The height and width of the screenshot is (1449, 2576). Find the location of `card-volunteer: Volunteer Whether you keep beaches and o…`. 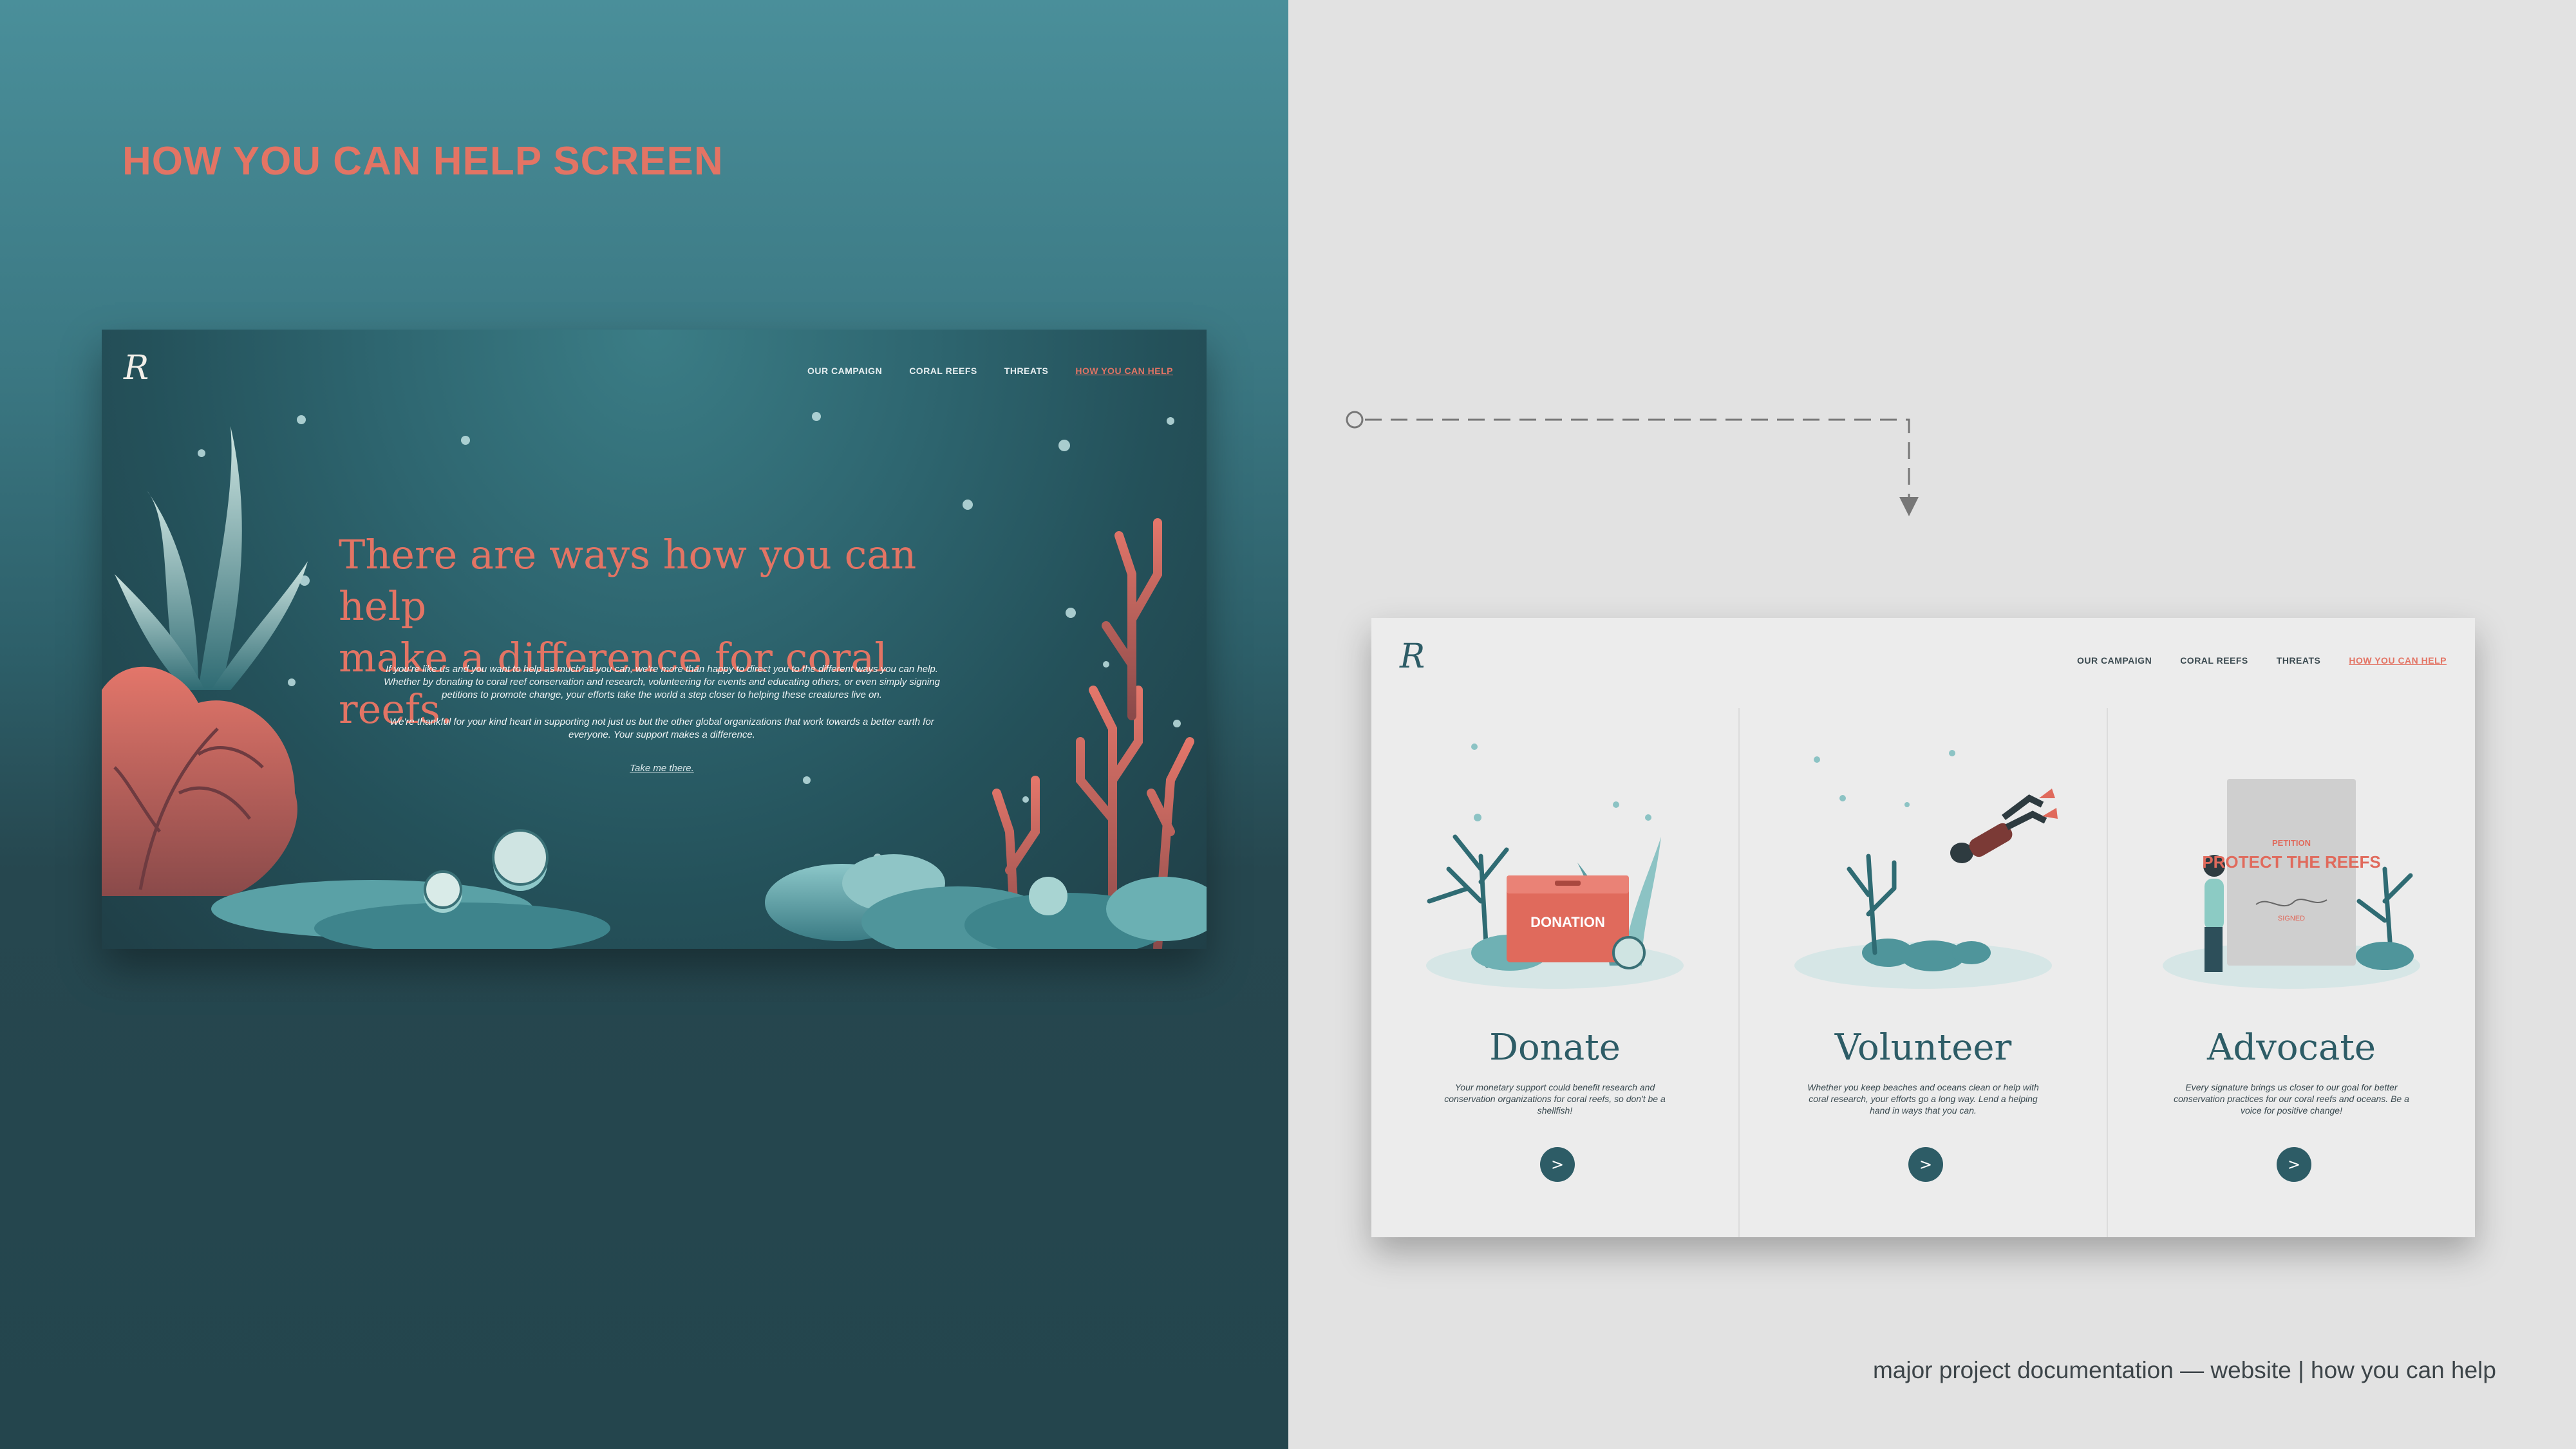

card-volunteer: Volunteer Whether you keep beaches and o… is located at coordinates (1924, 972).